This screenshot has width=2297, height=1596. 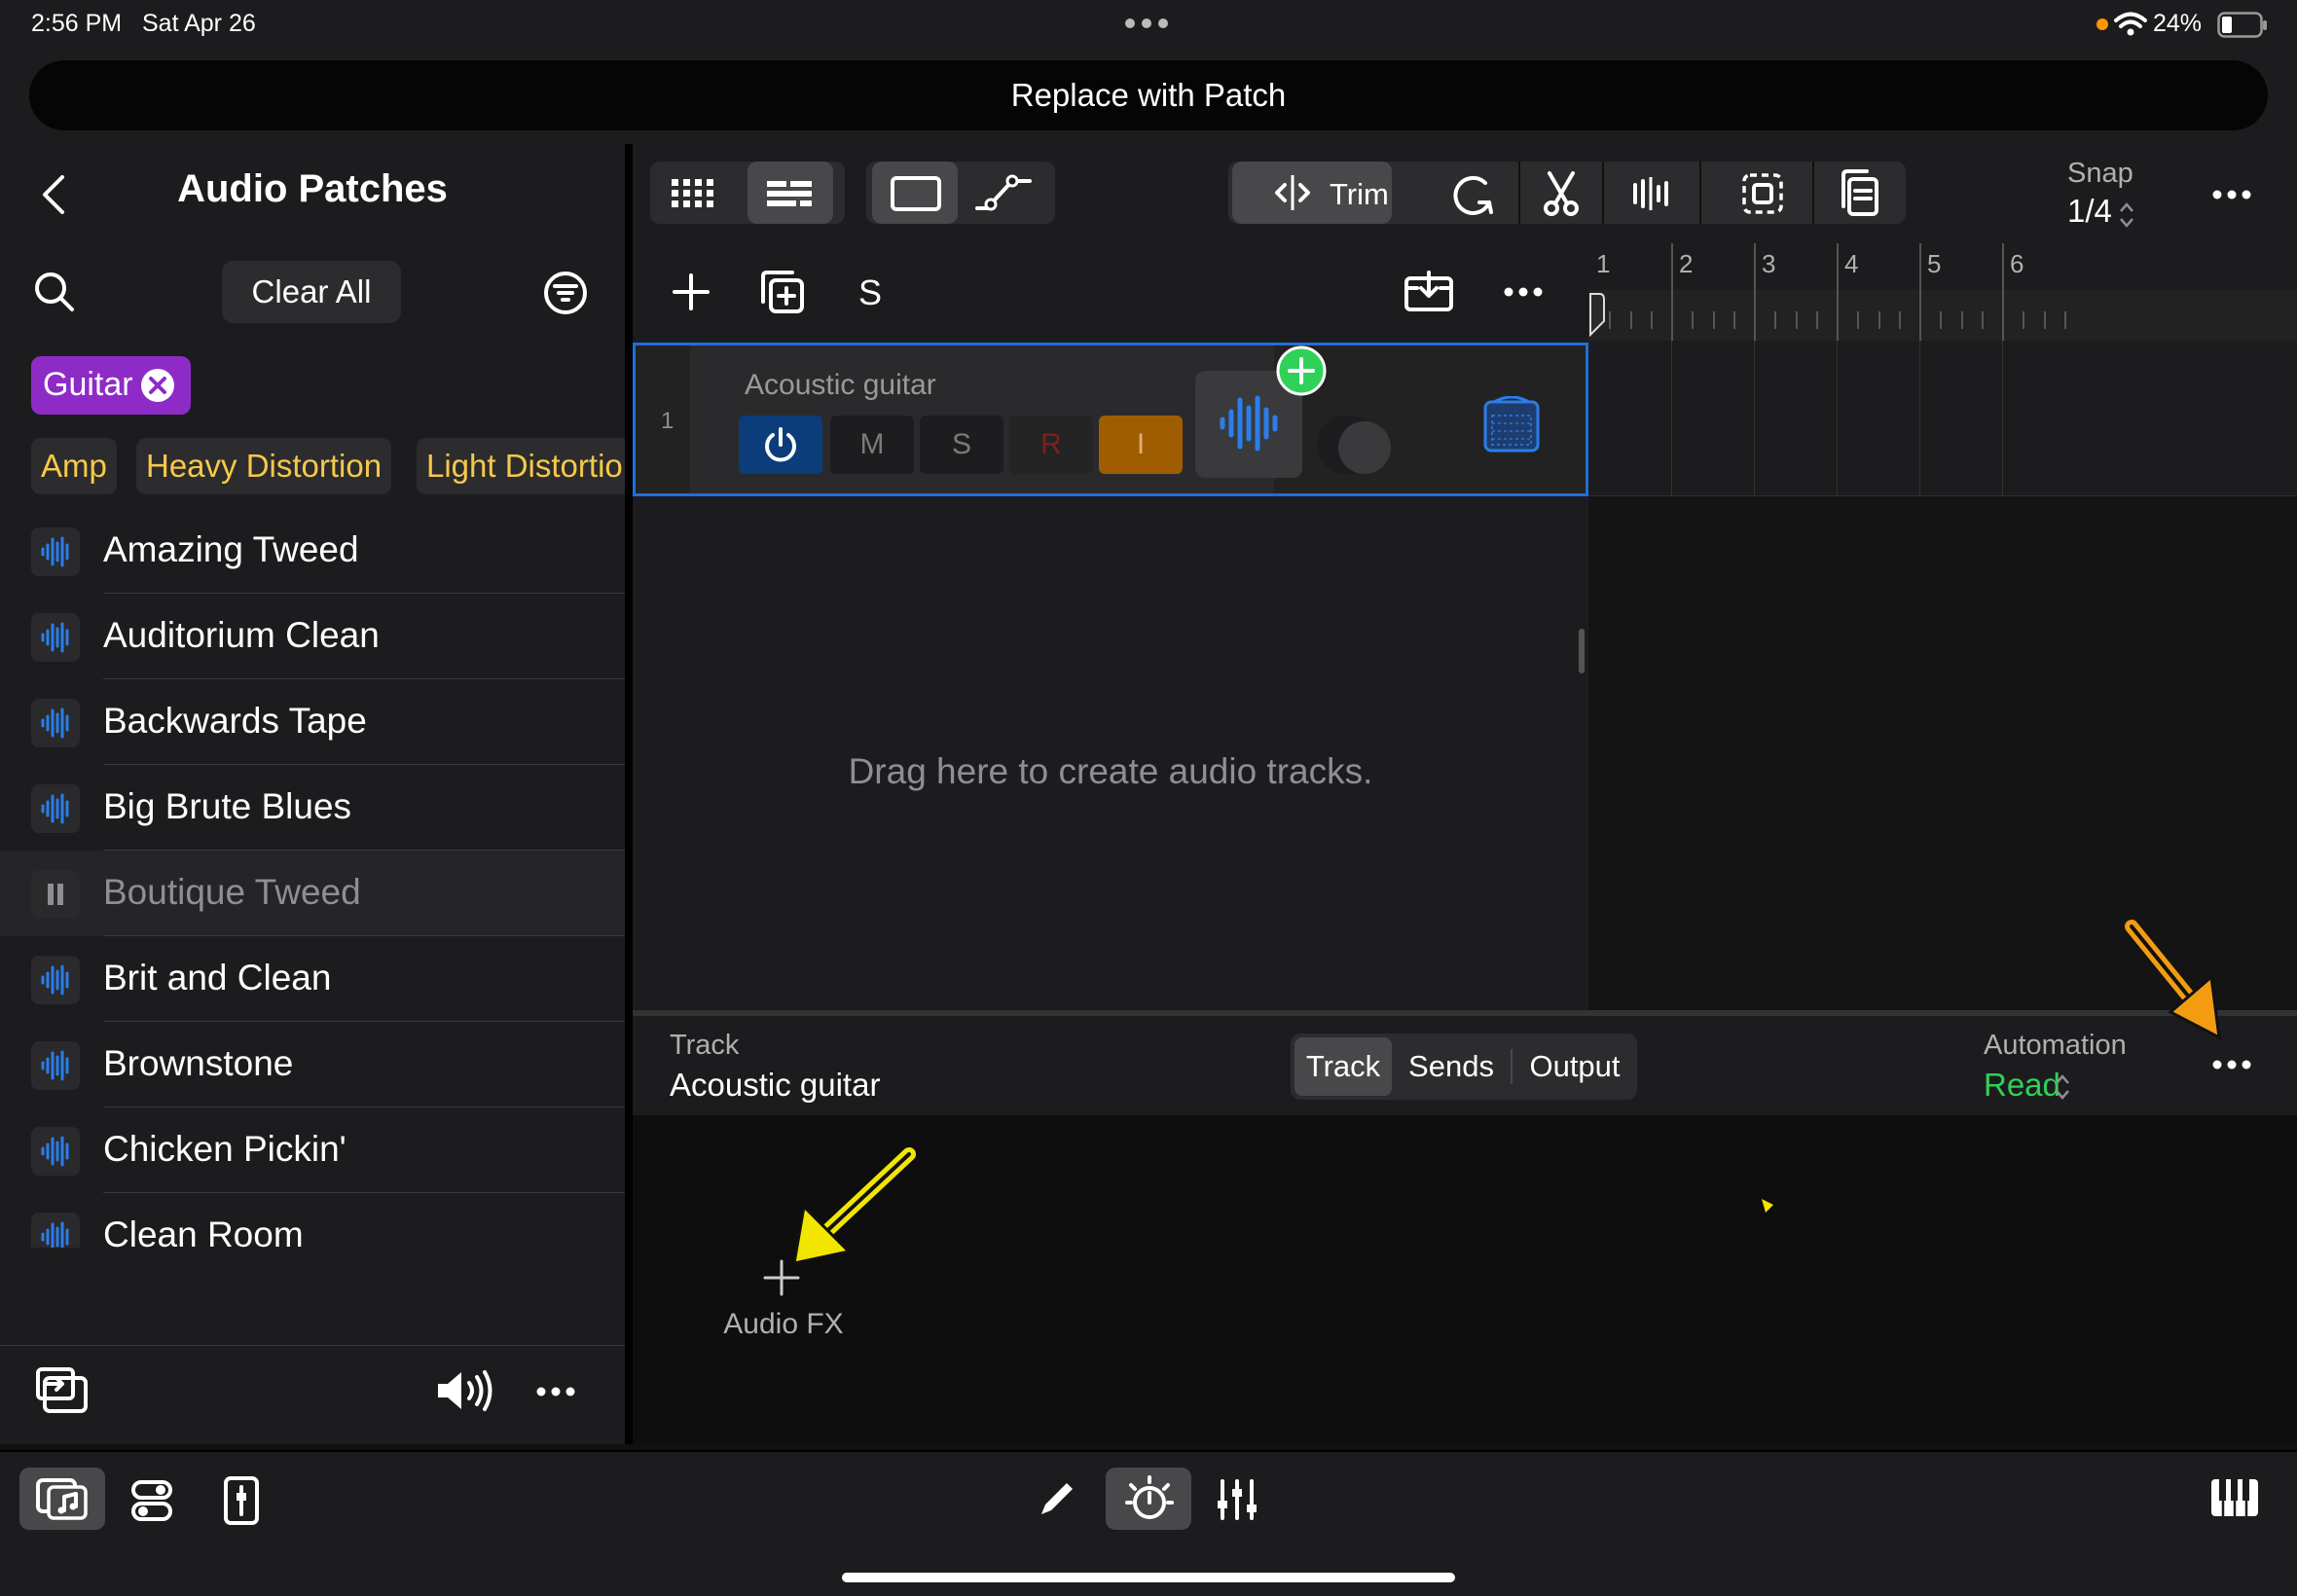 What do you see at coordinates (1364, 447) in the screenshot?
I see `volume-knob-icon` at bounding box center [1364, 447].